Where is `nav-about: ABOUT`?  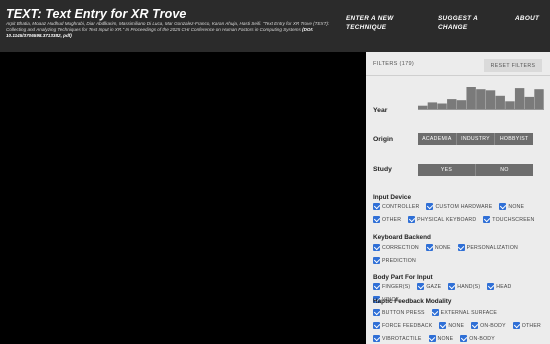 nav-about: ABOUT is located at coordinates (527, 19).